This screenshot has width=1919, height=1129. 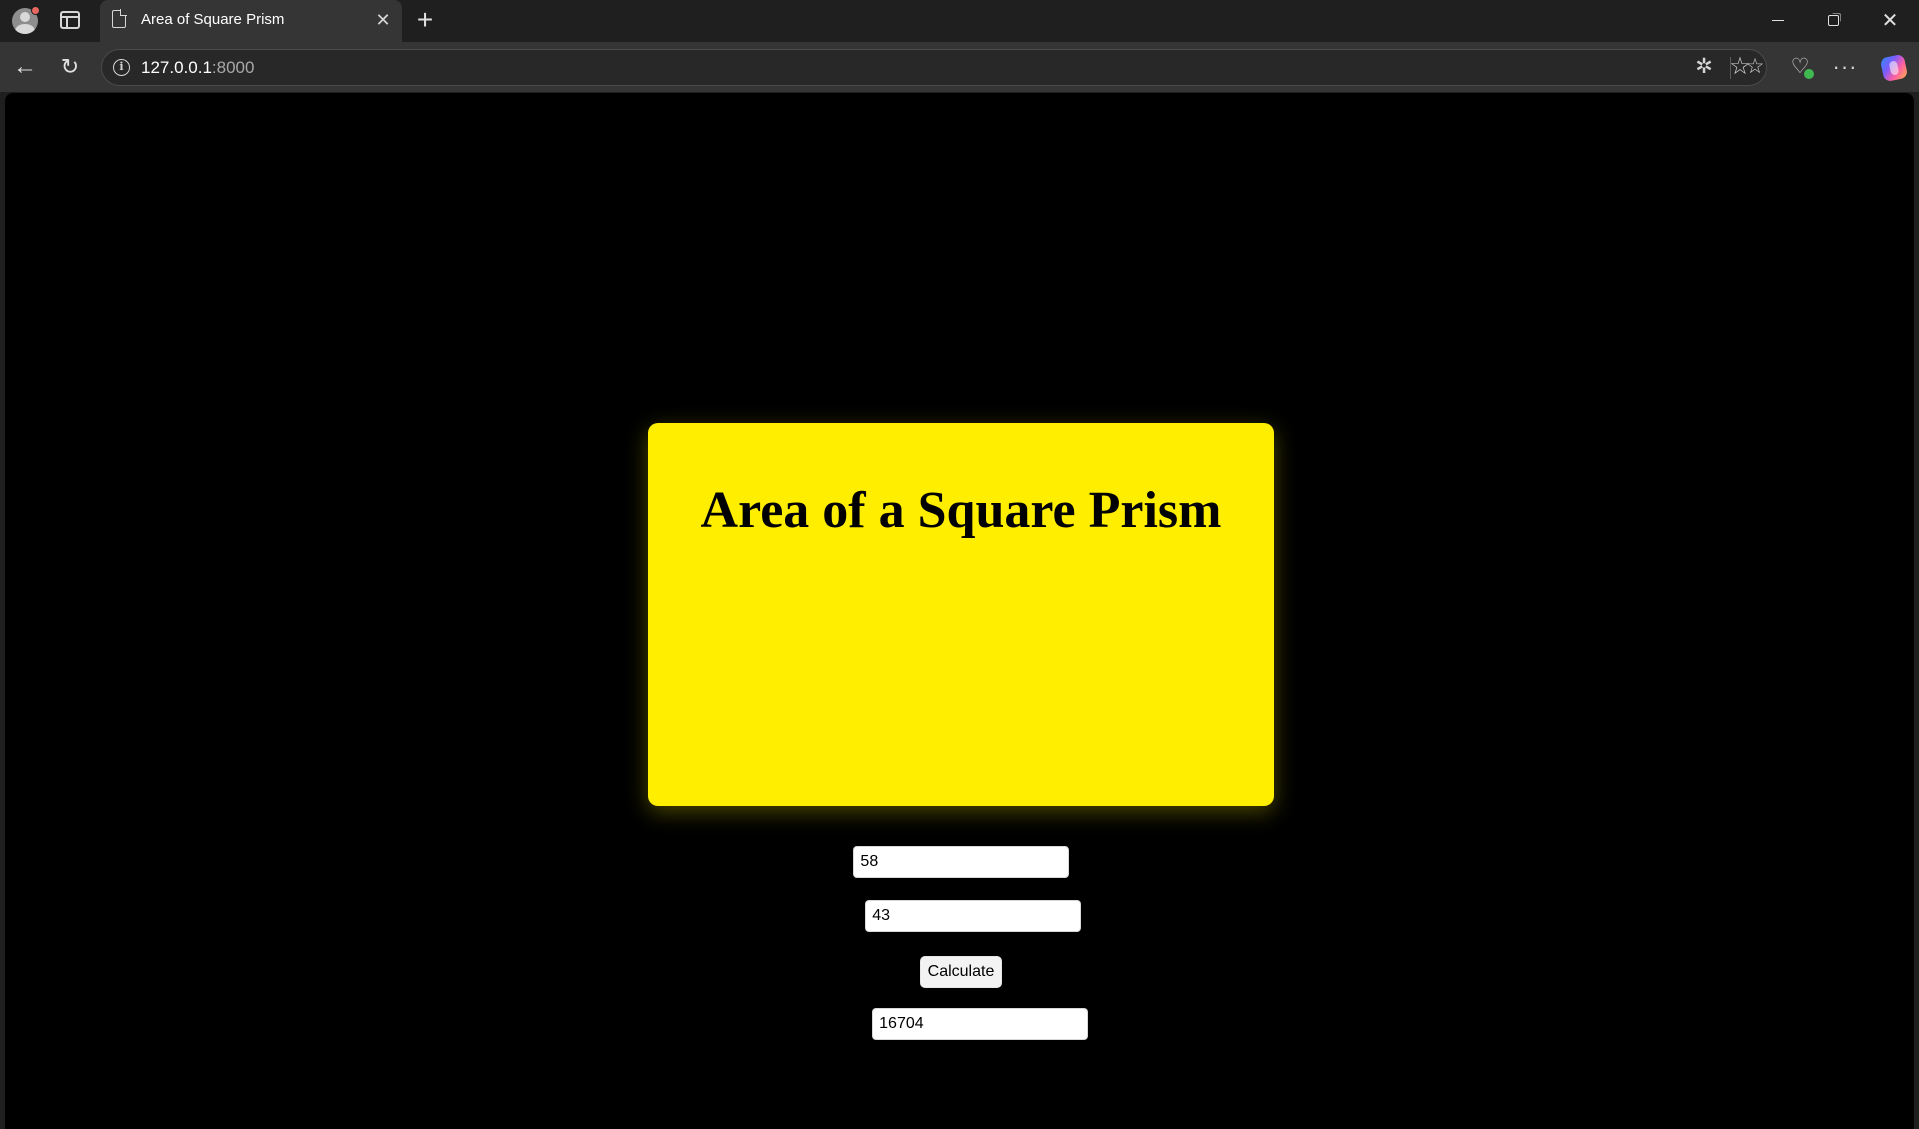 I want to click on tab-close-icon: ✕, so click(x=383, y=20).